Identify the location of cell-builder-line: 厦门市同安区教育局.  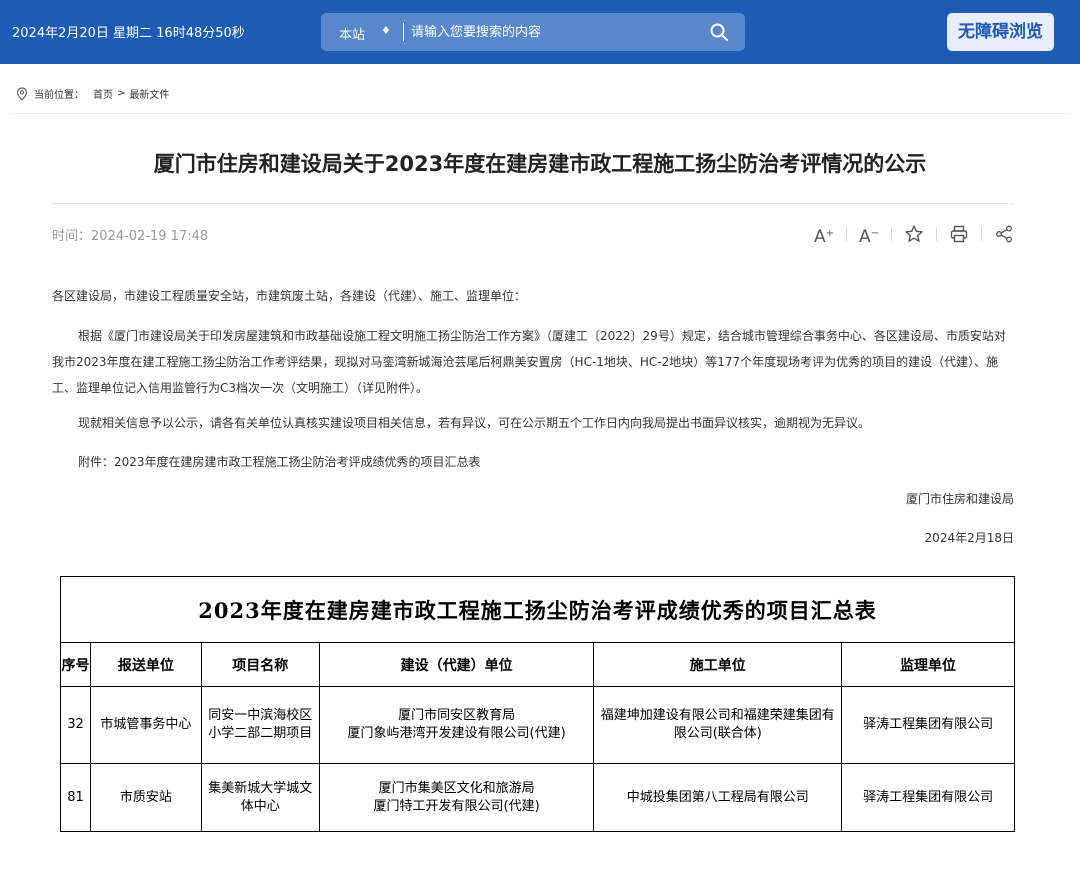
(457, 715).